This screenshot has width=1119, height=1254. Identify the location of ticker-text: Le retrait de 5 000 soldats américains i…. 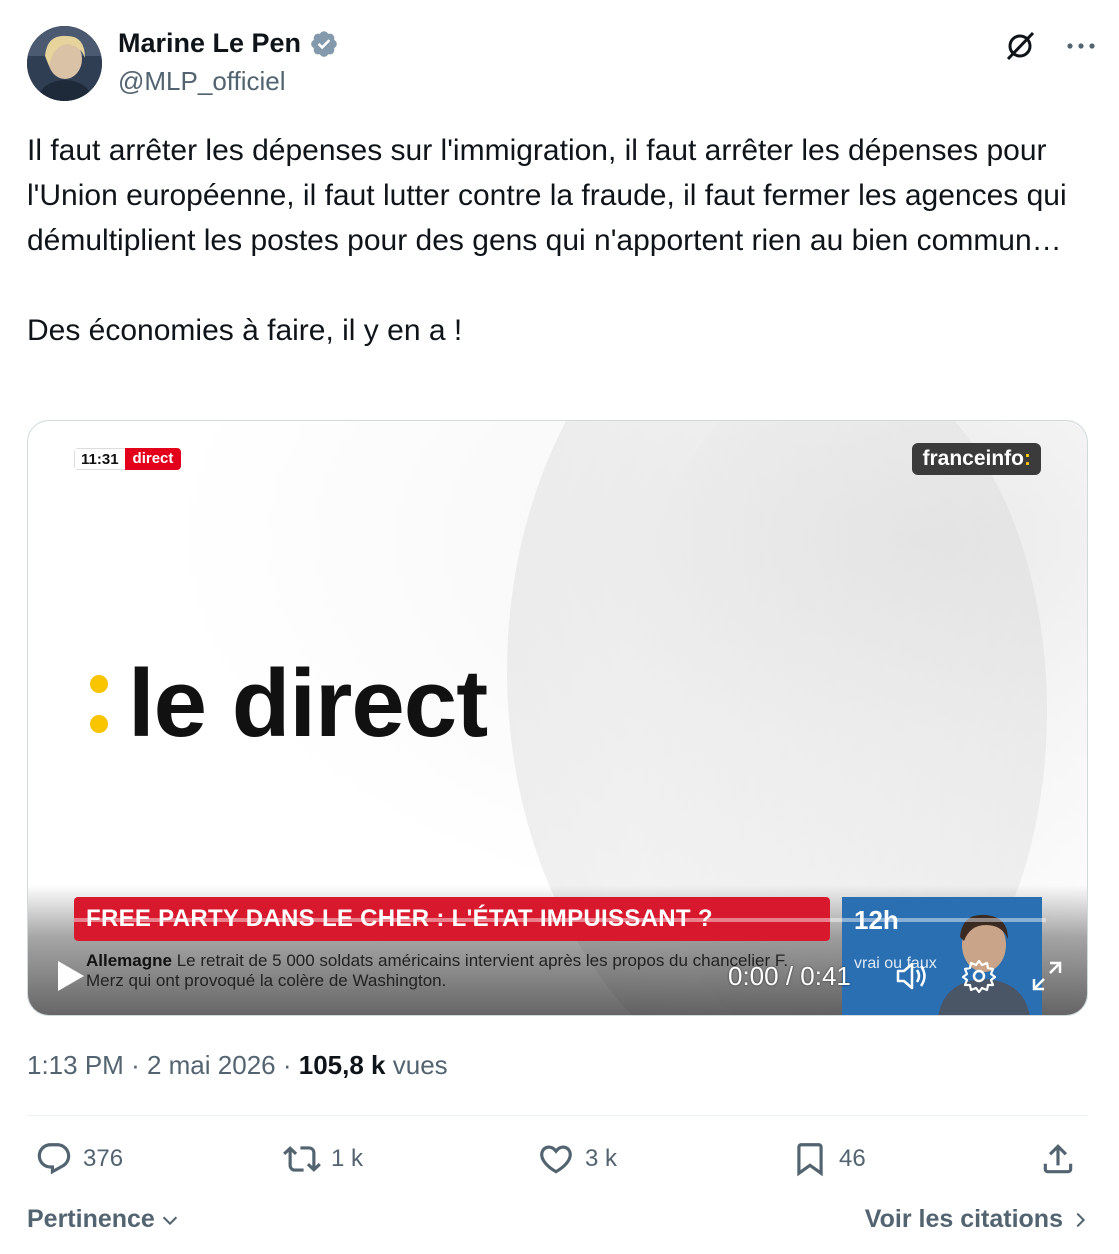
(437, 970).